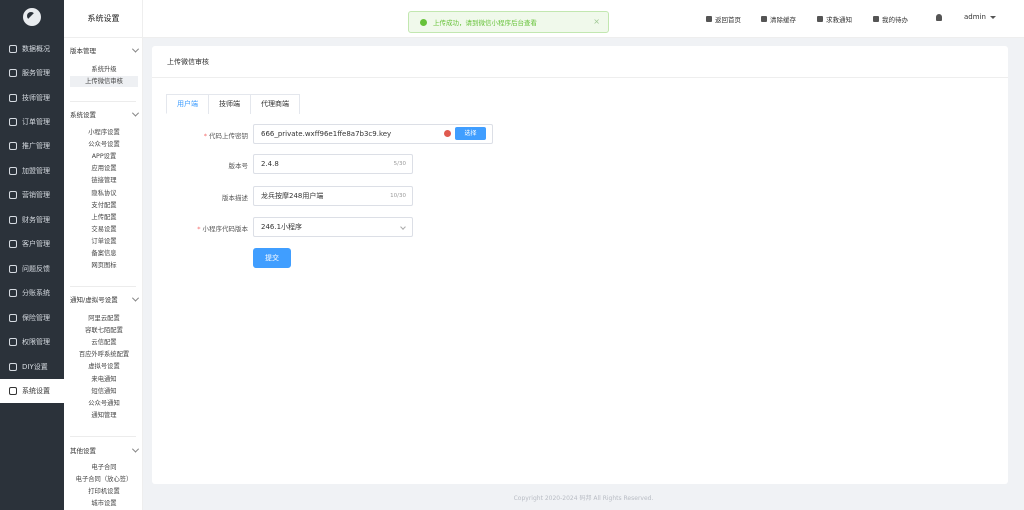 The image size is (1024, 510). Describe the element at coordinates (333, 227) in the screenshot. I see `code-version-select: 246.1小程序` at that location.